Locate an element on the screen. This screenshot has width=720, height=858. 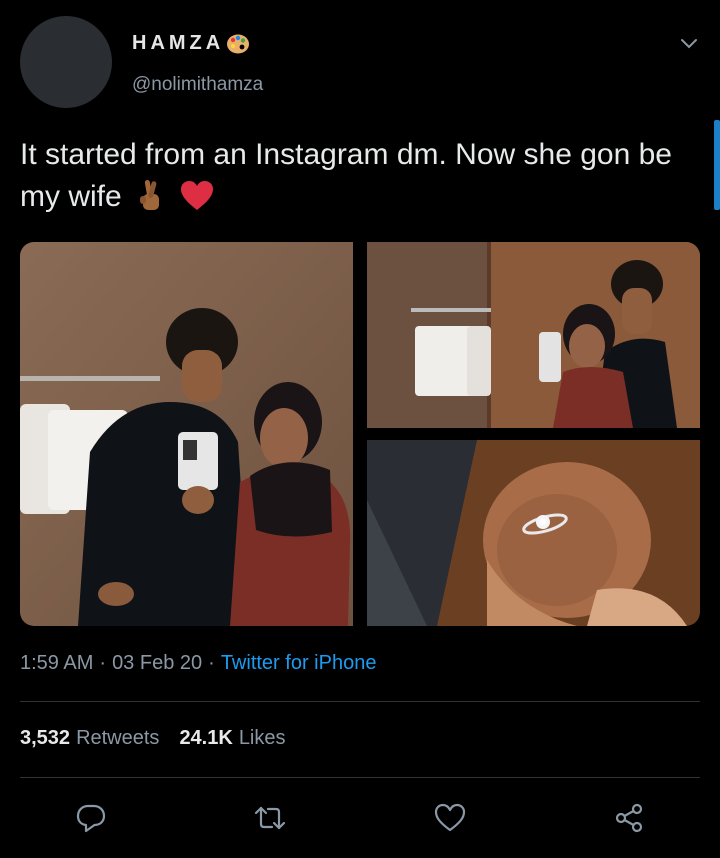
likes-label: Likes is located at coordinates (262, 738).